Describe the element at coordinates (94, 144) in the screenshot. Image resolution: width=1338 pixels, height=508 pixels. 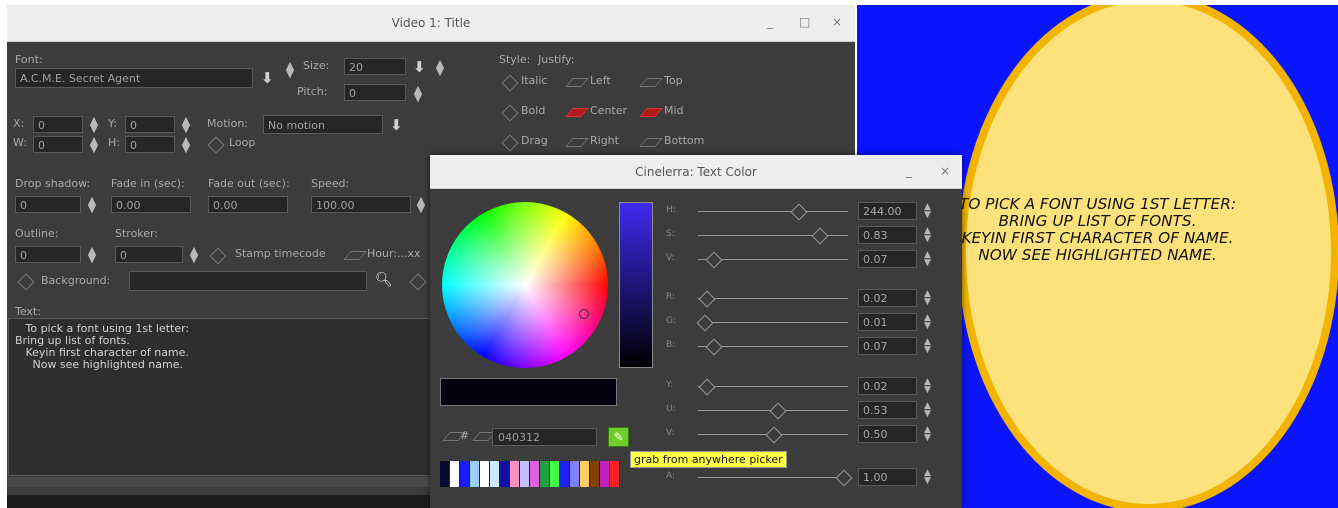
I see `w-spinner: ▲ ▼` at that location.